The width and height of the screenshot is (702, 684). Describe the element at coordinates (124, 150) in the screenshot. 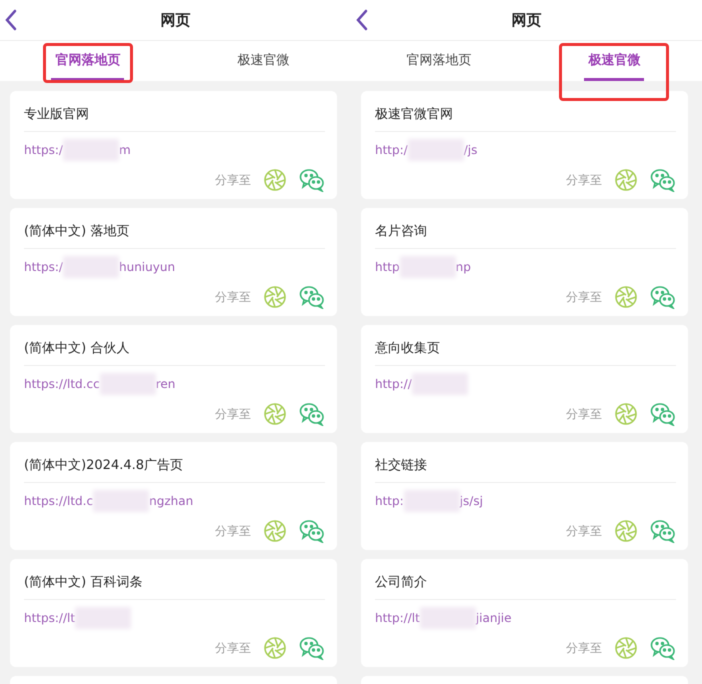

I see `url-link: m` at that location.